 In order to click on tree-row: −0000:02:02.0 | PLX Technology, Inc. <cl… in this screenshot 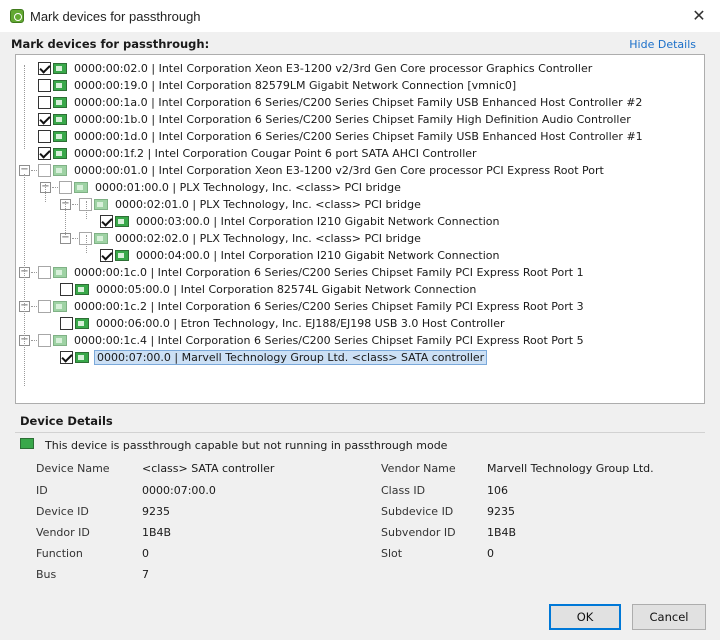, I will do `click(241, 238)`.